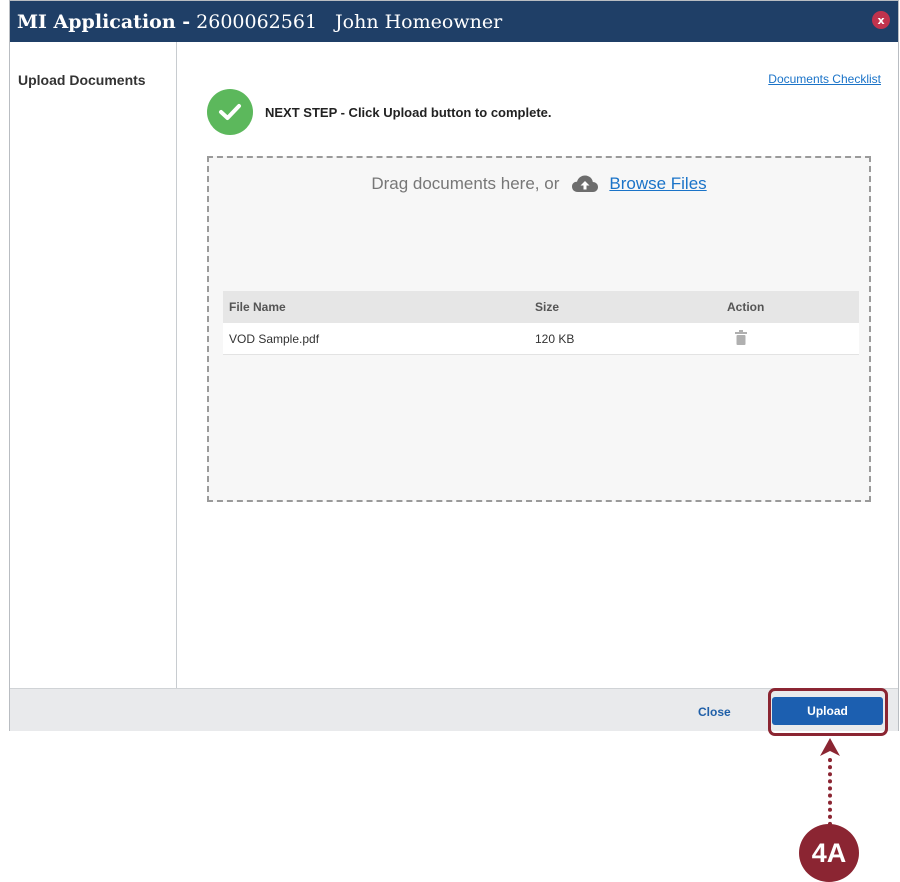  I want to click on file-size-cell: 120 KB, so click(625, 339).